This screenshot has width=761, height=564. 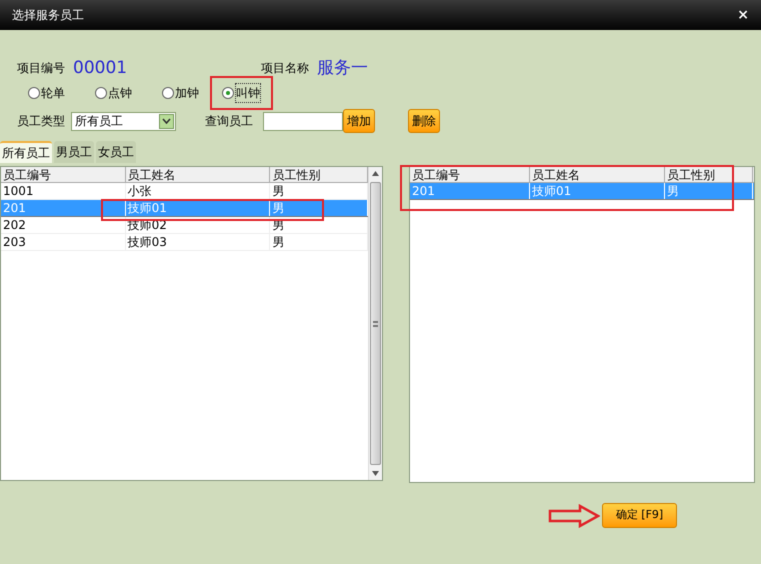 I want to click on arrow-icon, so click(x=574, y=516).